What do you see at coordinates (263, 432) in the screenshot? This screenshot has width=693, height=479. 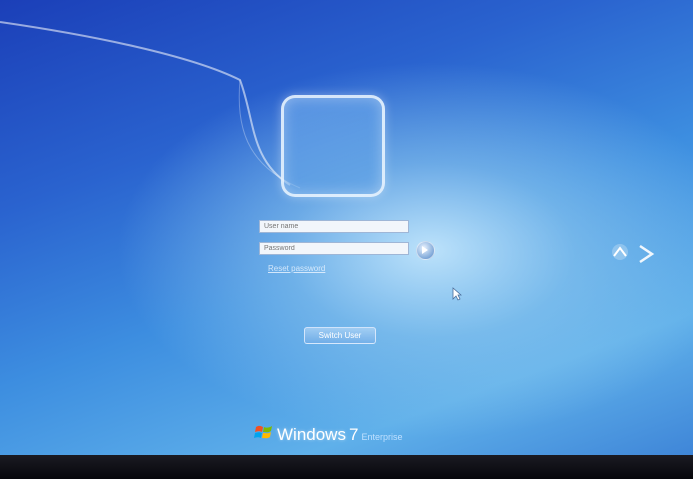 I see `windows-flag-icon` at bounding box center [263, 432].